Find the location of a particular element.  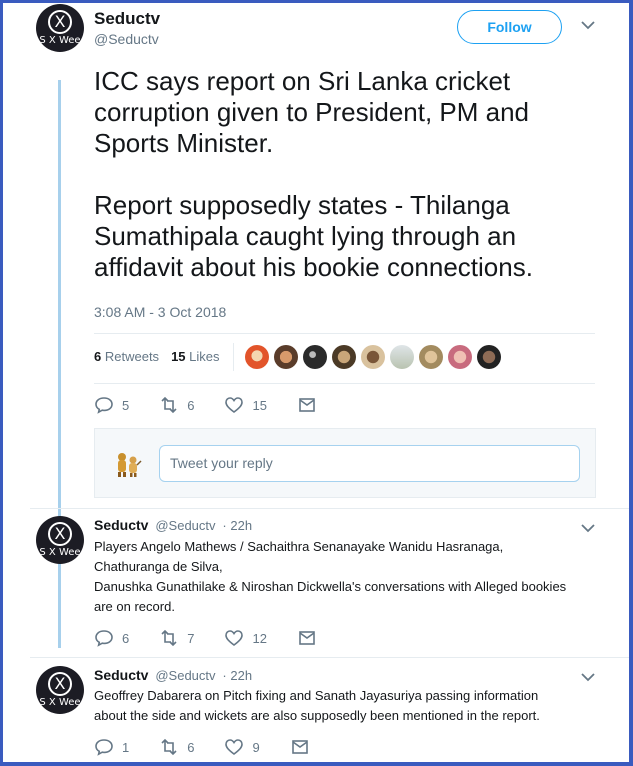

like-count: 15 is located at coordinates (259, 405).